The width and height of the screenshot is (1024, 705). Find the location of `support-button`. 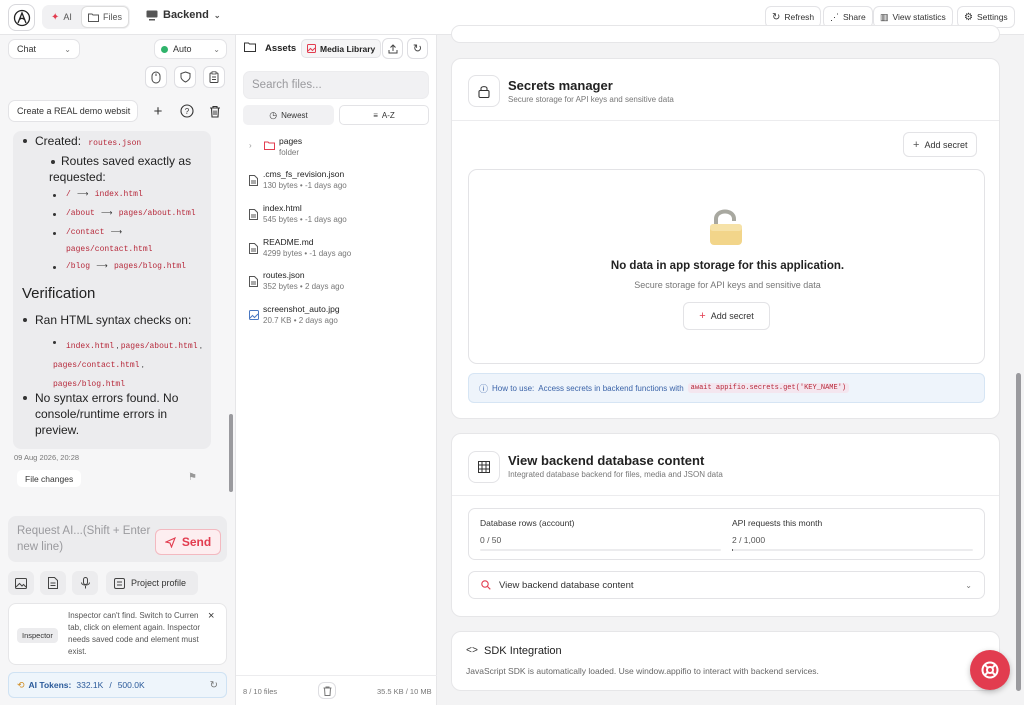

support-button is located at coordinates (990, 670).